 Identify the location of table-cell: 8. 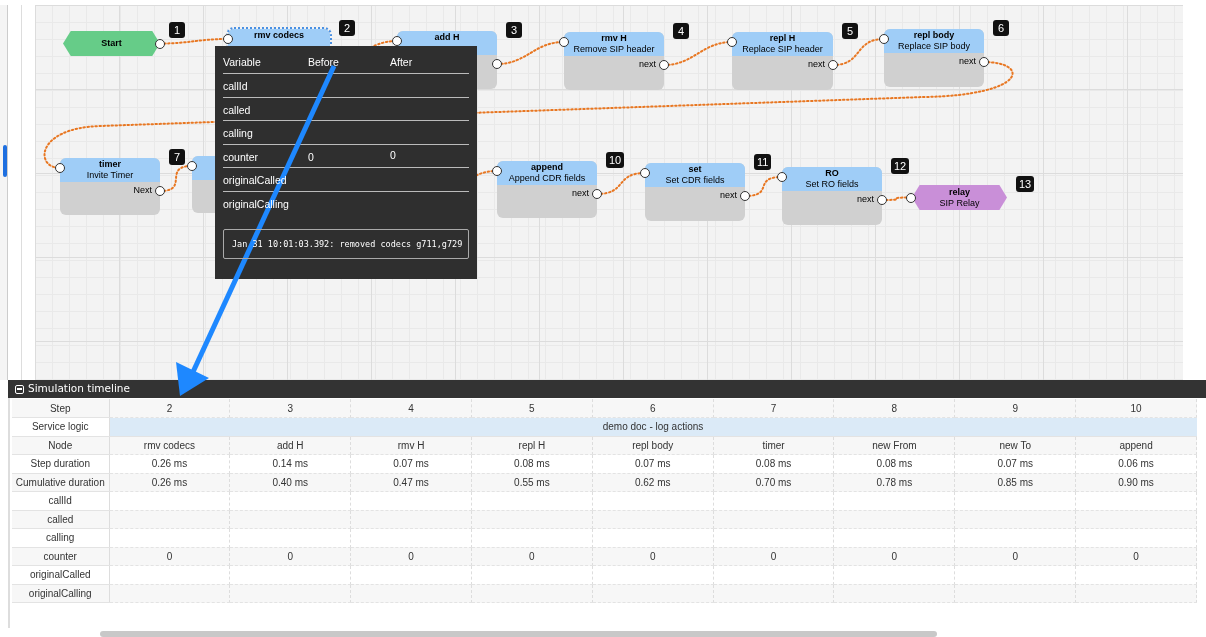
(894, 408).